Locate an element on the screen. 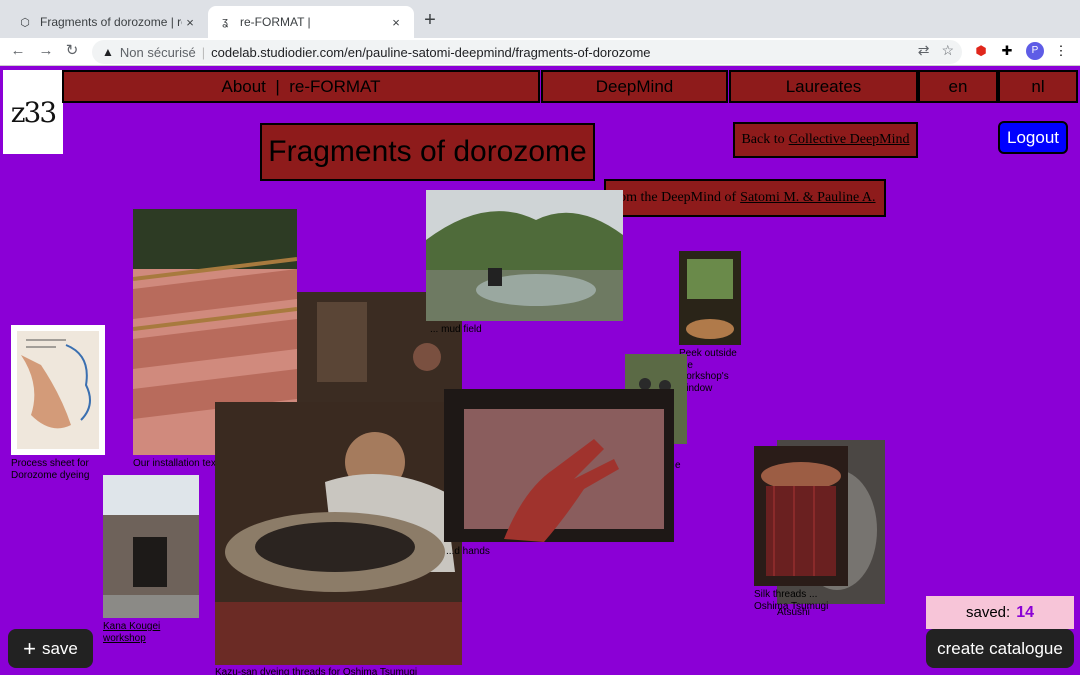 Image resolution: width=1080 pixels, height=675 pixels. back-prefix: Back to is located at coordinates (763, 139).